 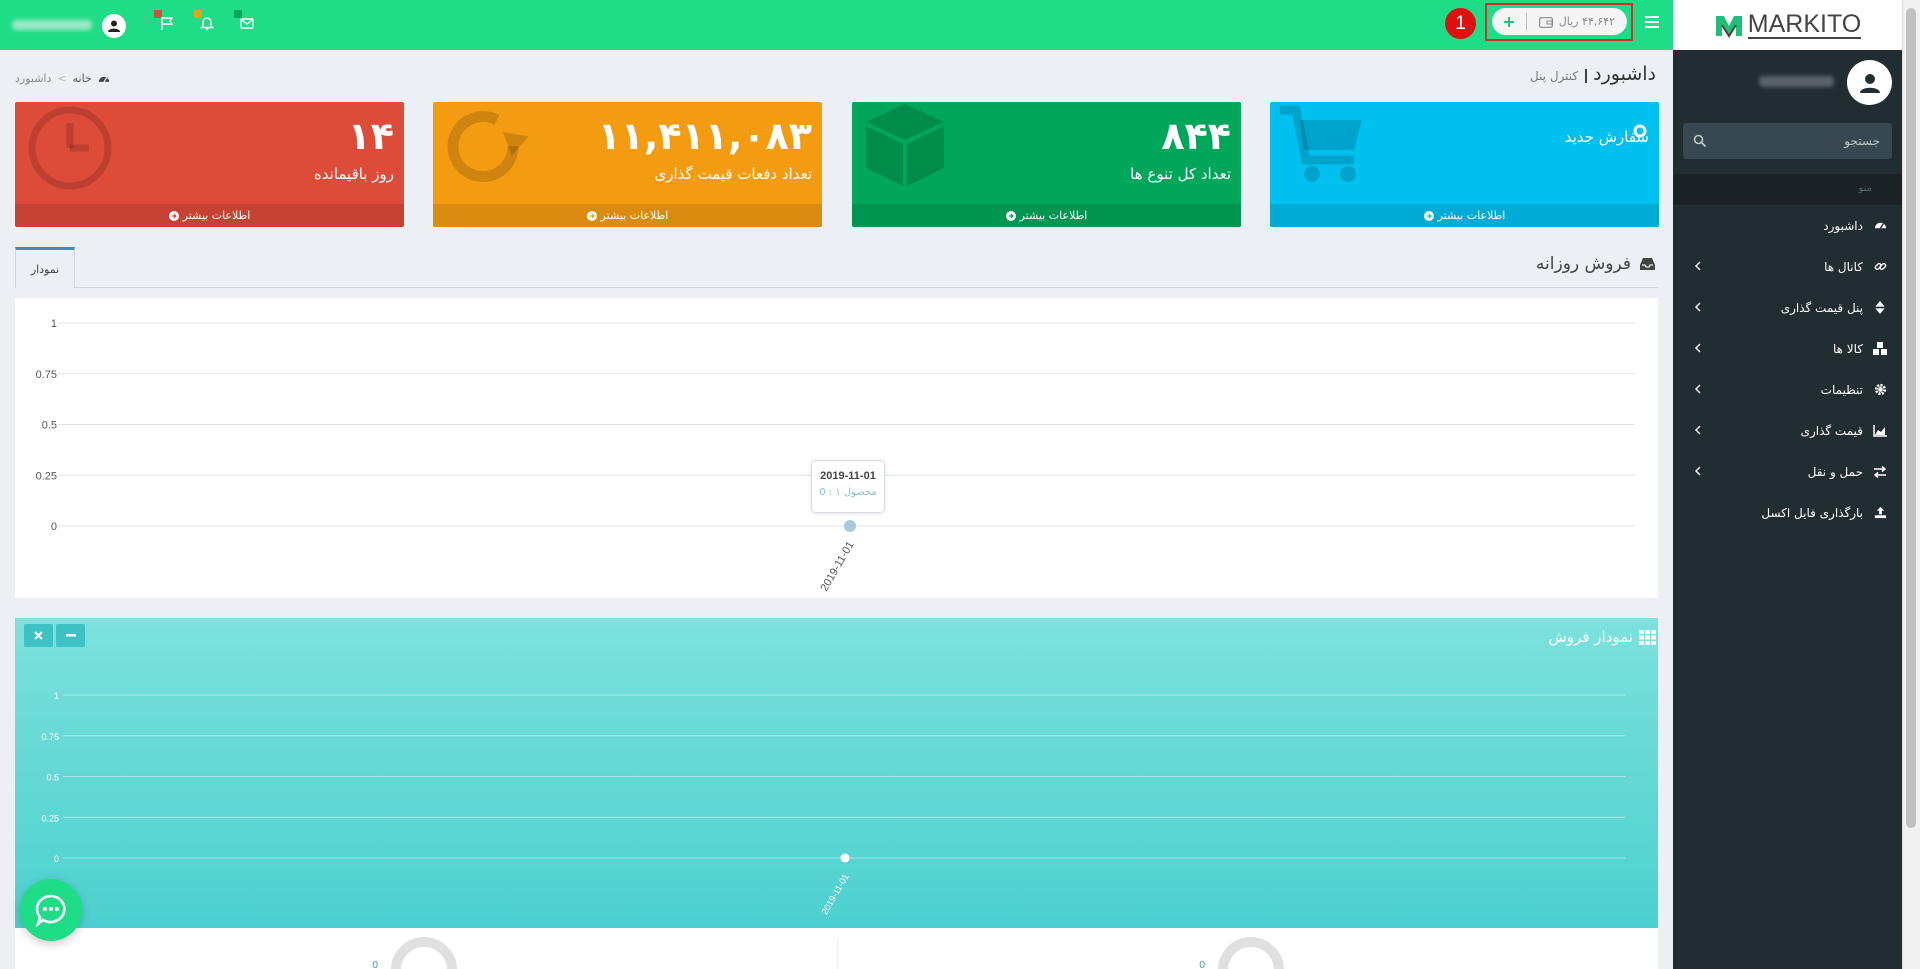 I want to click on inbox-icon, so click(x=1647, y=264).